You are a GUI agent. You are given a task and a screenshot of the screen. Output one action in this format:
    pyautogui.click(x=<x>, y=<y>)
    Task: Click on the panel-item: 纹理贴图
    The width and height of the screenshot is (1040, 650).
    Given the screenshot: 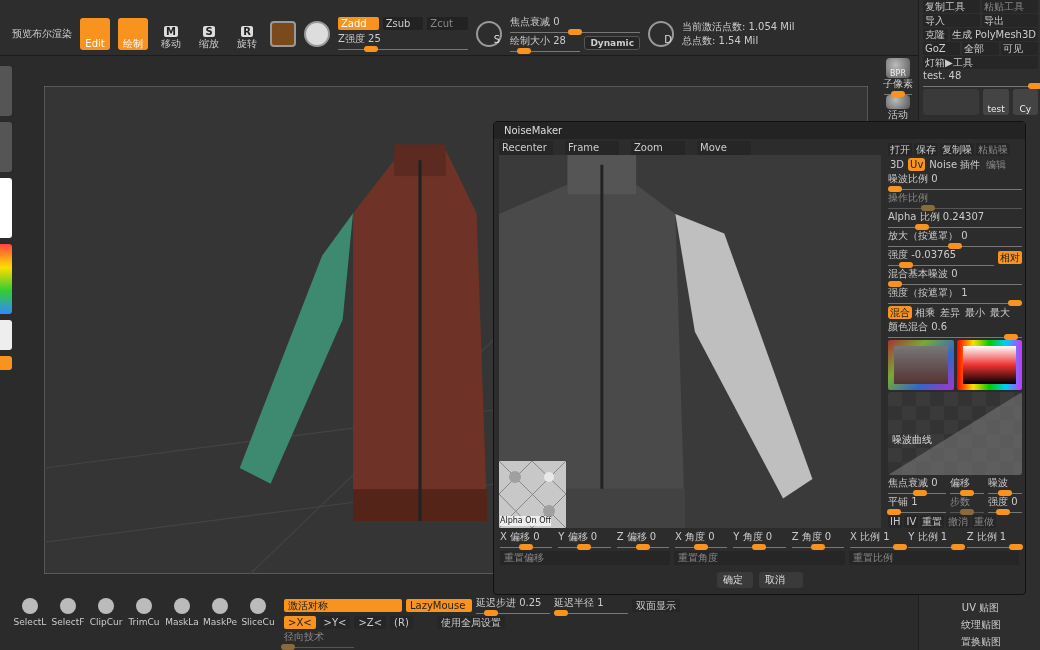 What is the action you would take?
    pyautogui.click(x=980, y=625)
    